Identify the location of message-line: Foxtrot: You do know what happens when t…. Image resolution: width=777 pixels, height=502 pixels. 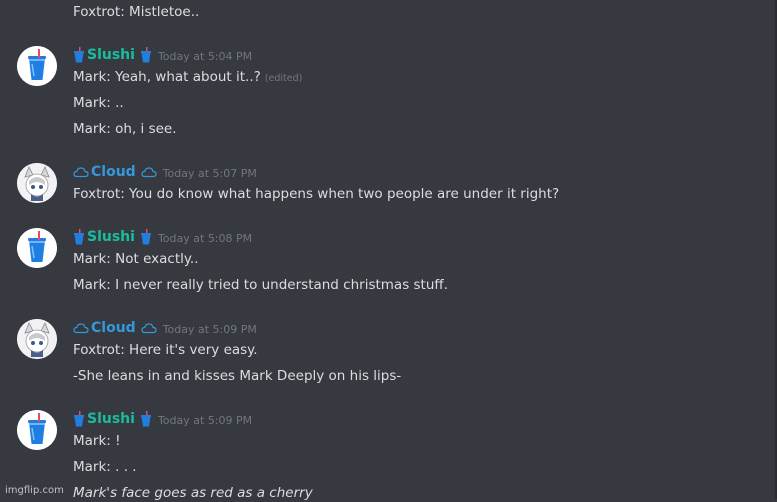
(316, 194).